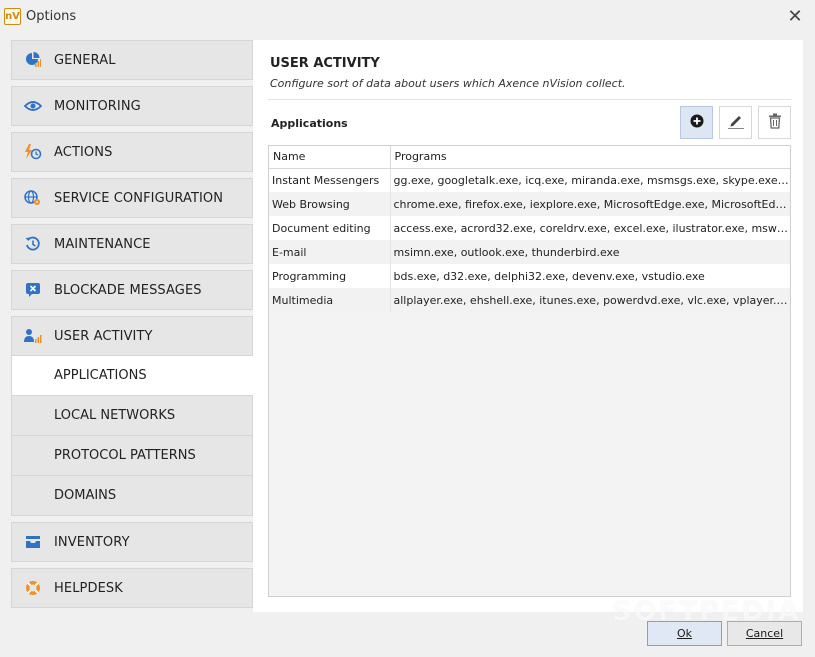 Image resolution: width=815 pixels, height=657 pixels. What do you see at coordinates (330, 300) in the screenshot?
I see `cell-name: Multimedia` at bounding box center [330, 300].